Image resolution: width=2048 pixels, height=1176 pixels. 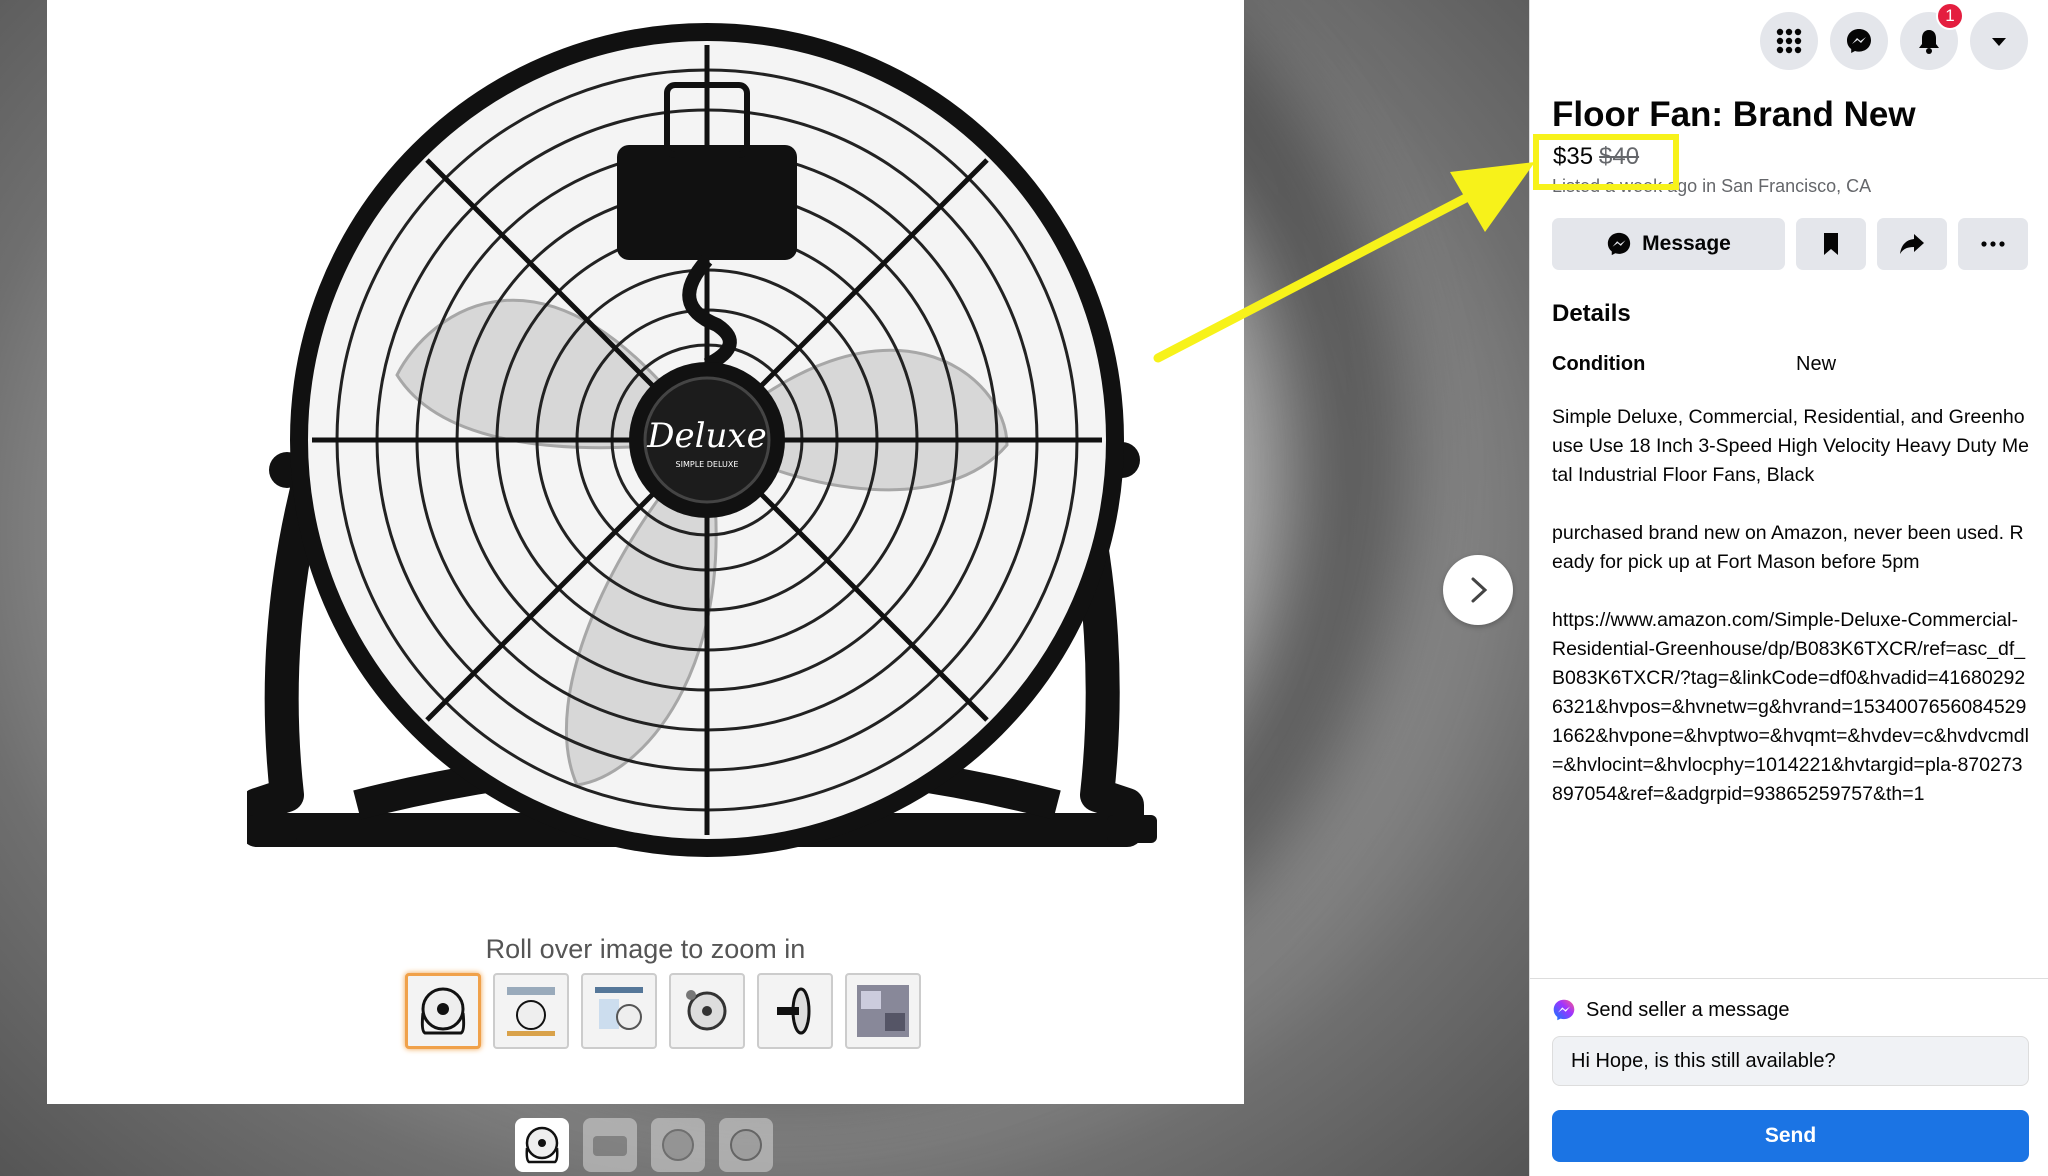 I want to click on next-image-button, so click(x=1478, y=590).